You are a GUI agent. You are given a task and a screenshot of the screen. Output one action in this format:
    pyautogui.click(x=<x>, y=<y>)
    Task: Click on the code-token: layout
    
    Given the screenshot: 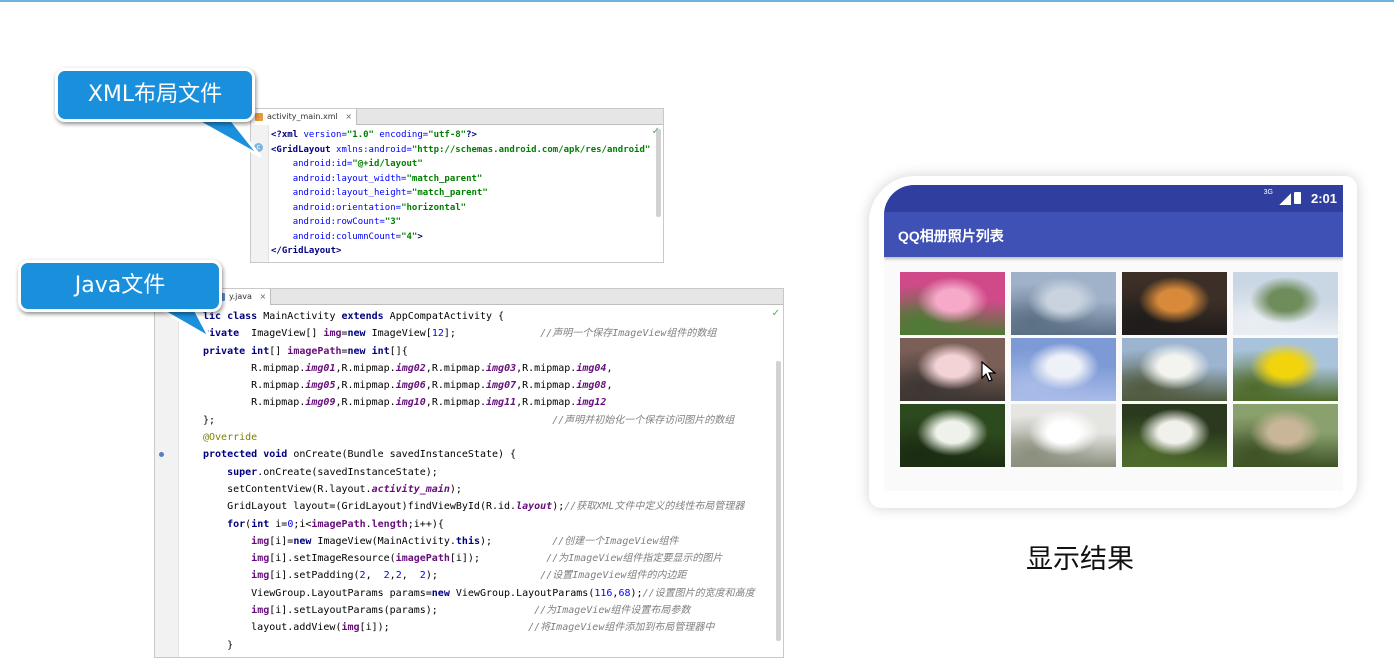 What is the action you would take?
    pyautogui.click(x=534, y=507)
    